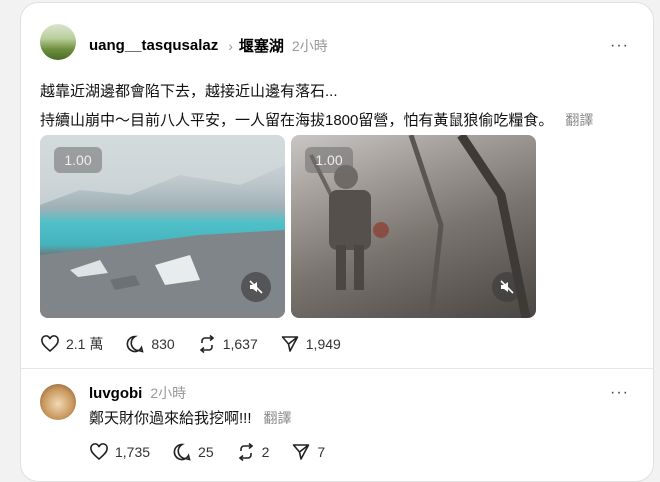  I want to click on comment-count: 25, so click(206, 452).